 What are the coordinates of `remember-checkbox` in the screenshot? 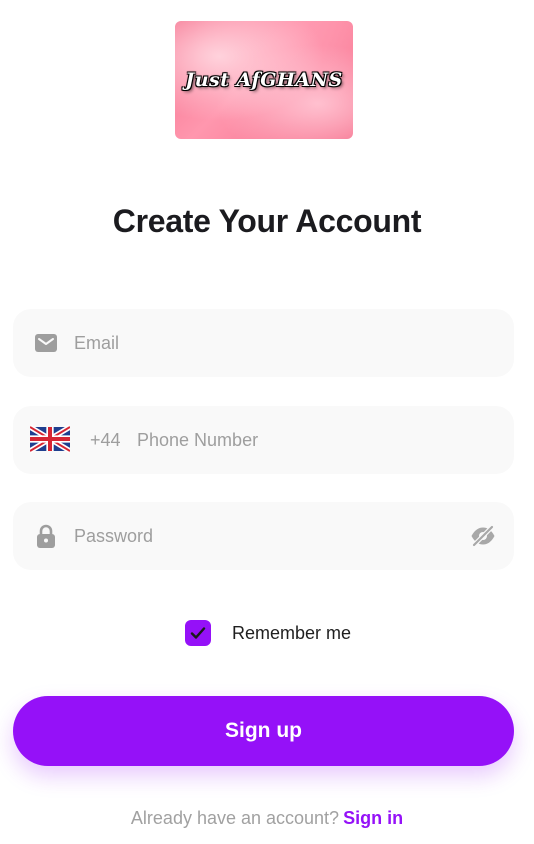 It's located at (198, 633).